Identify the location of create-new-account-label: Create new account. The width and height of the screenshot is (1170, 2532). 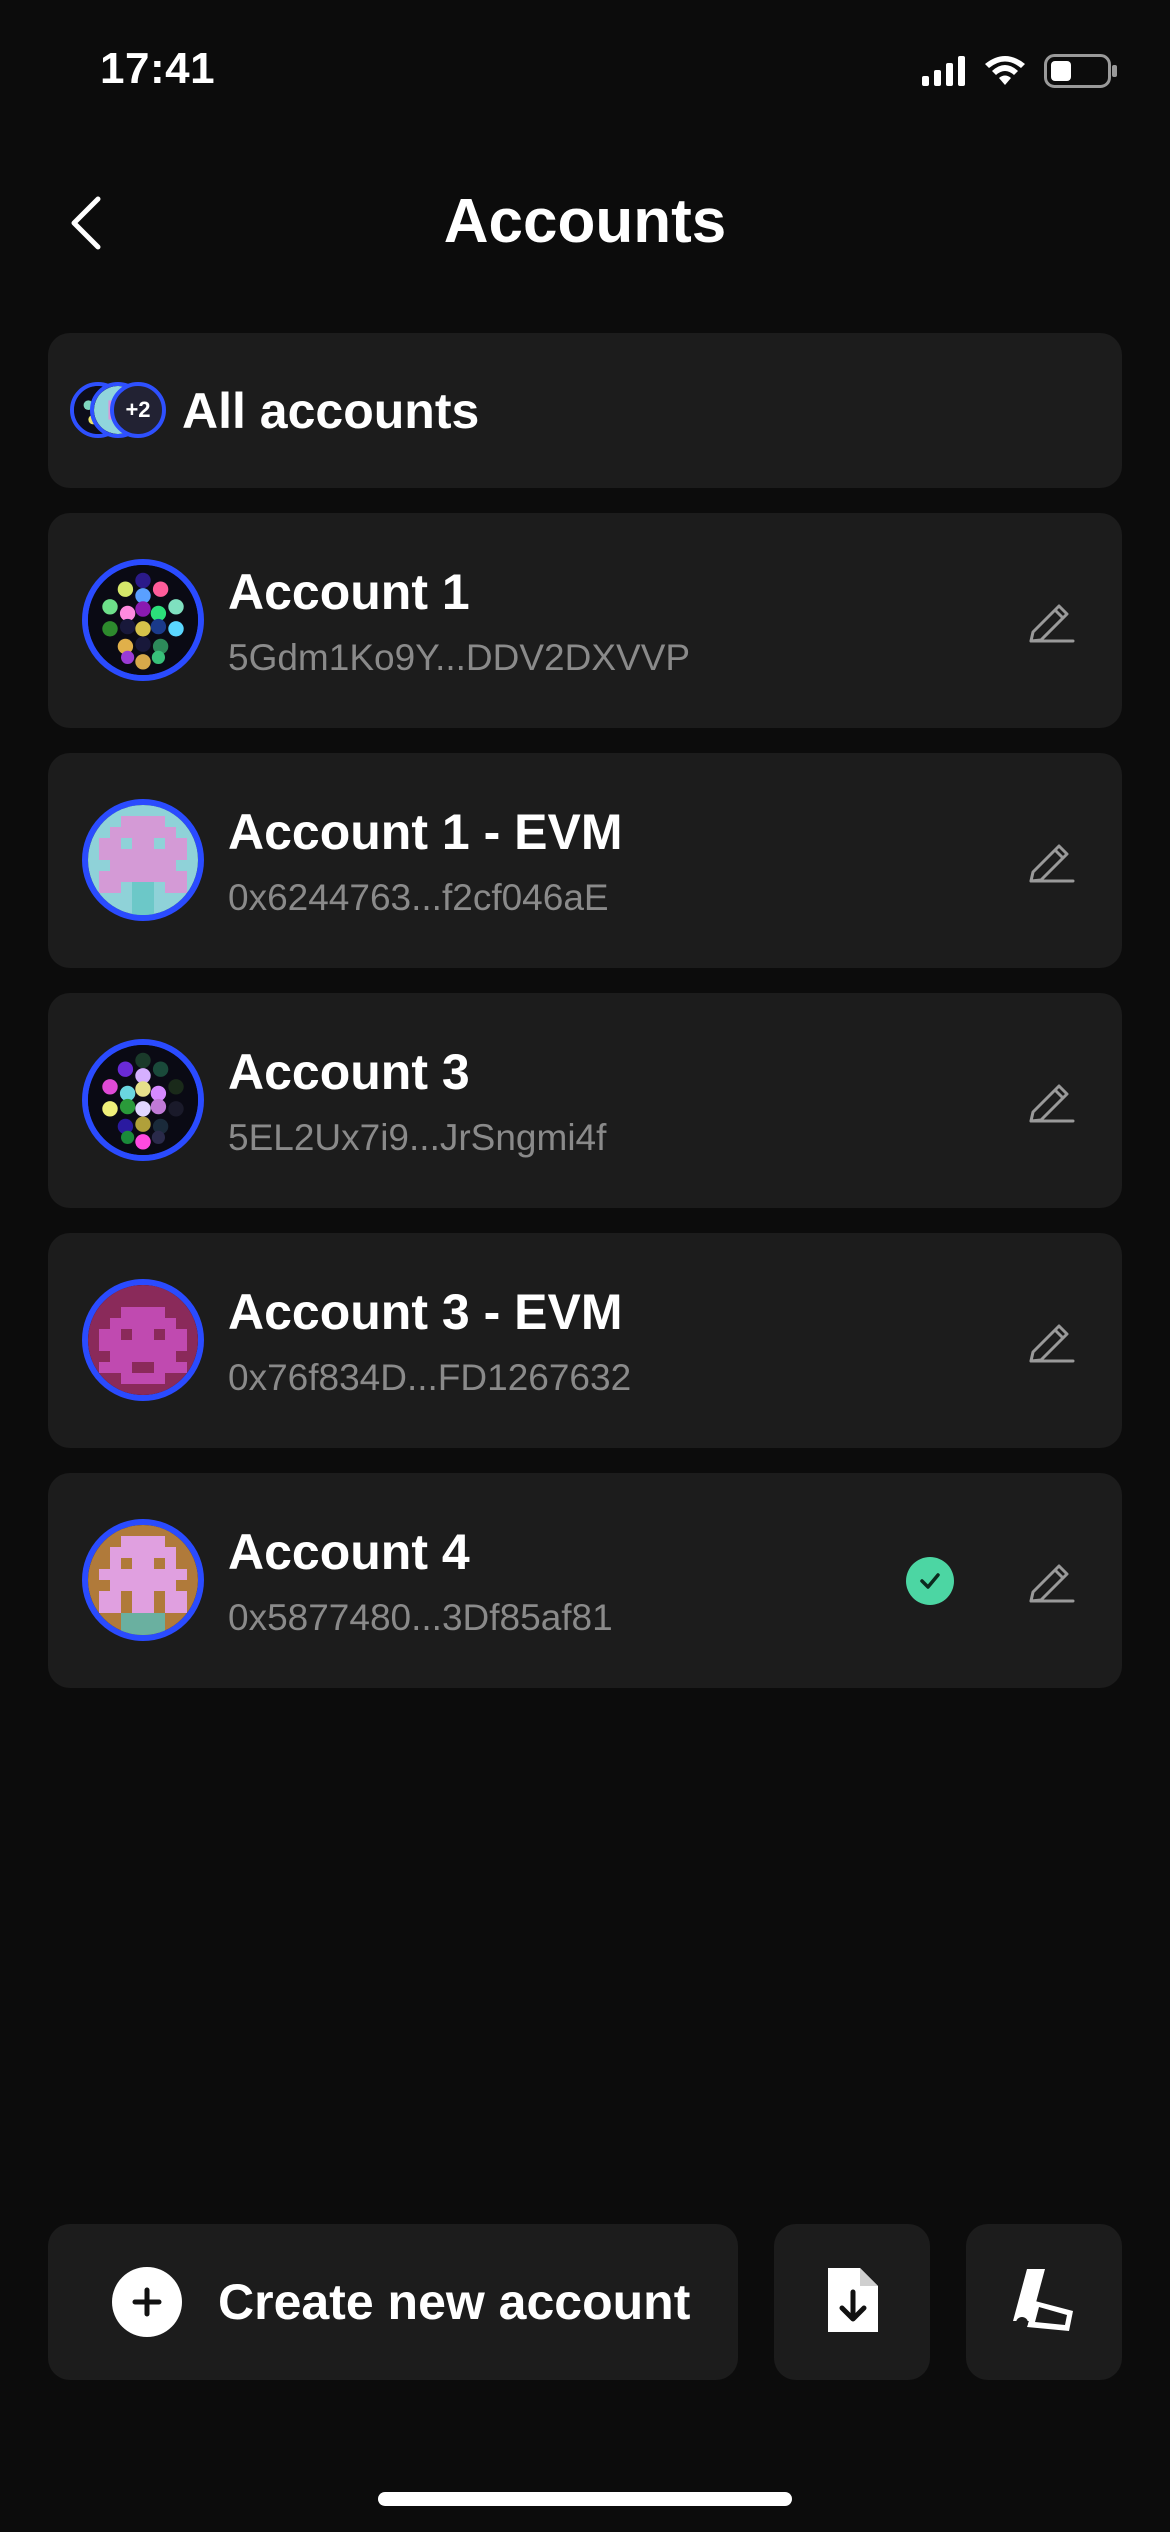
(454, 2302).